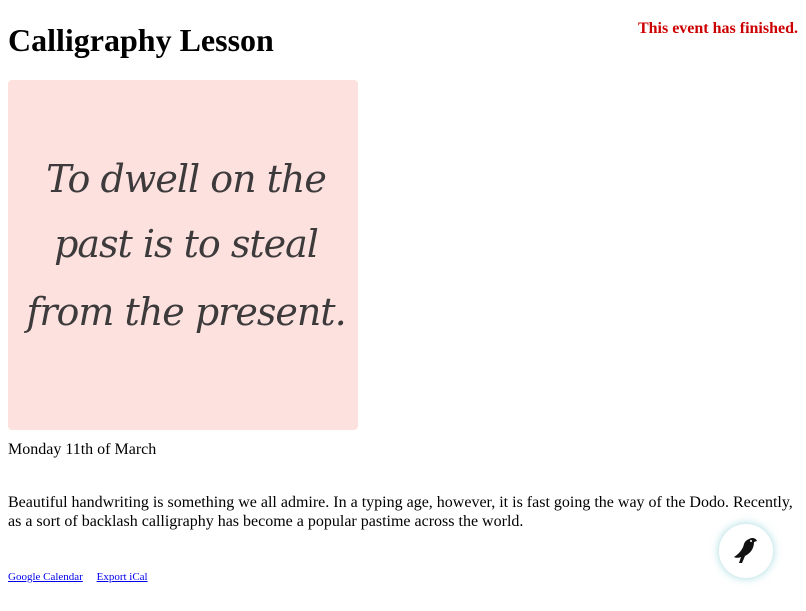 This screenshot has height=611, width=806. Describe the element at coordinates (186, 244) in the screenshot. I see `quote-line-2: past is to steal` at that location.